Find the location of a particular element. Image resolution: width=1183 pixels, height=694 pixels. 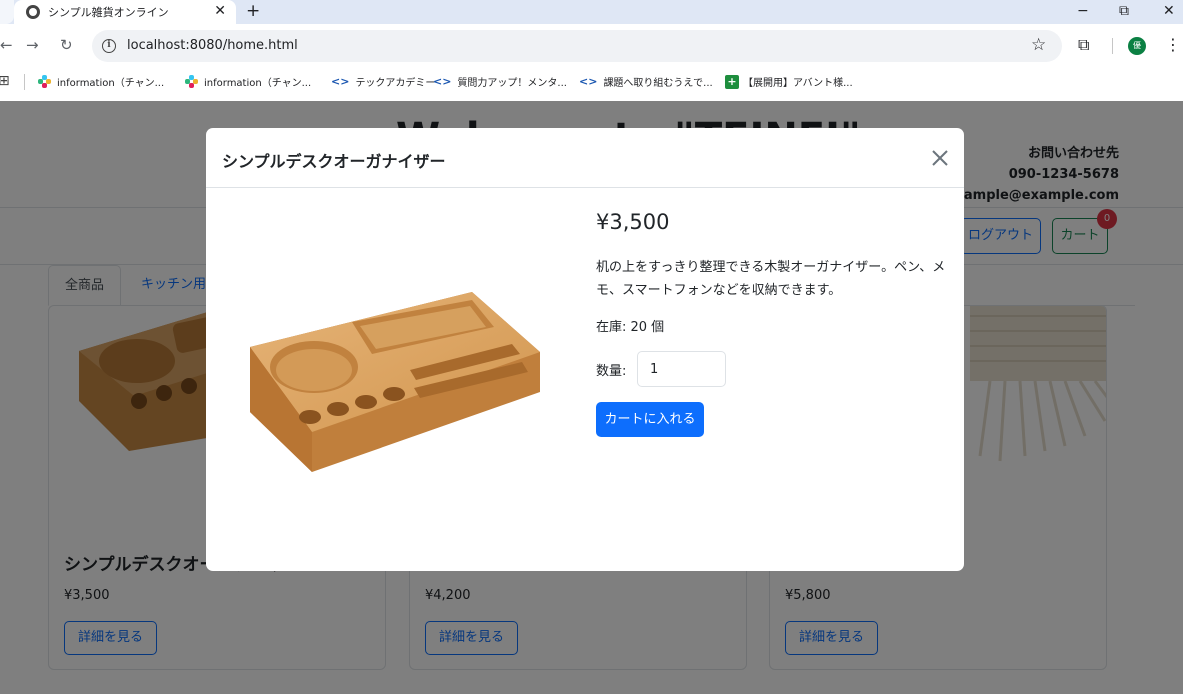

minimize-window-button: − is located at coordinates (1083, 11).